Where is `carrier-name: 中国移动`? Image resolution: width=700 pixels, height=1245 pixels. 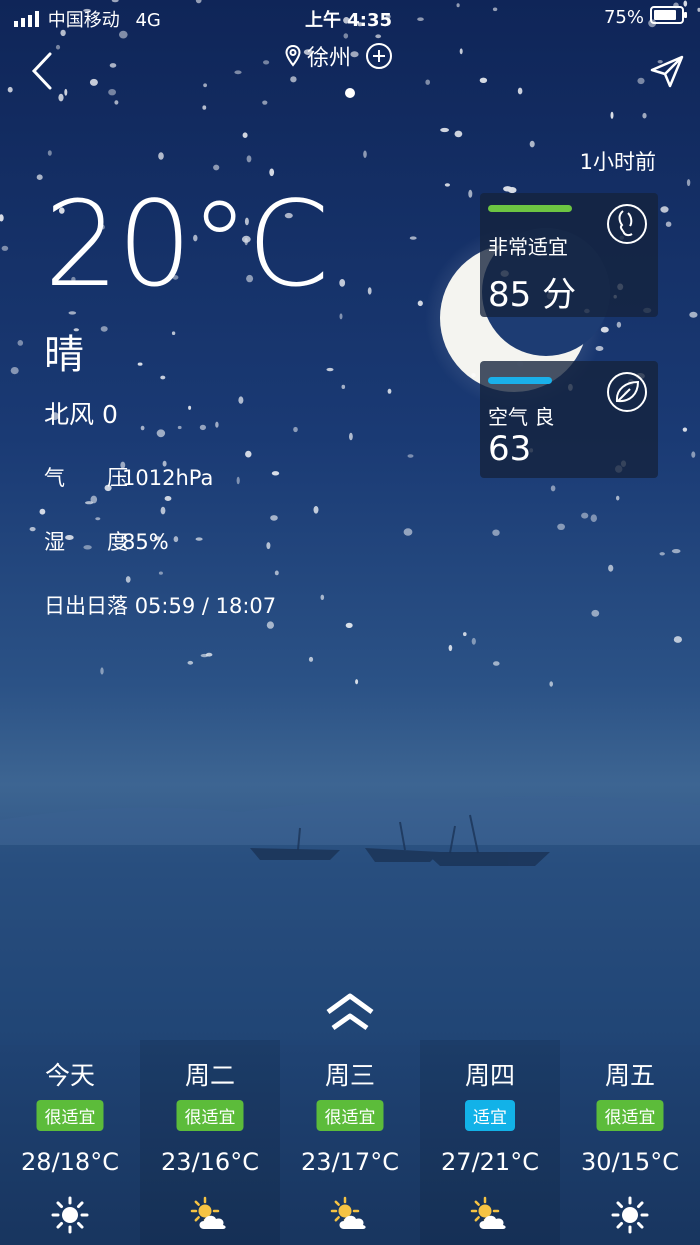 carrier-name: 中国移动 is located at coordinates (83, 20).